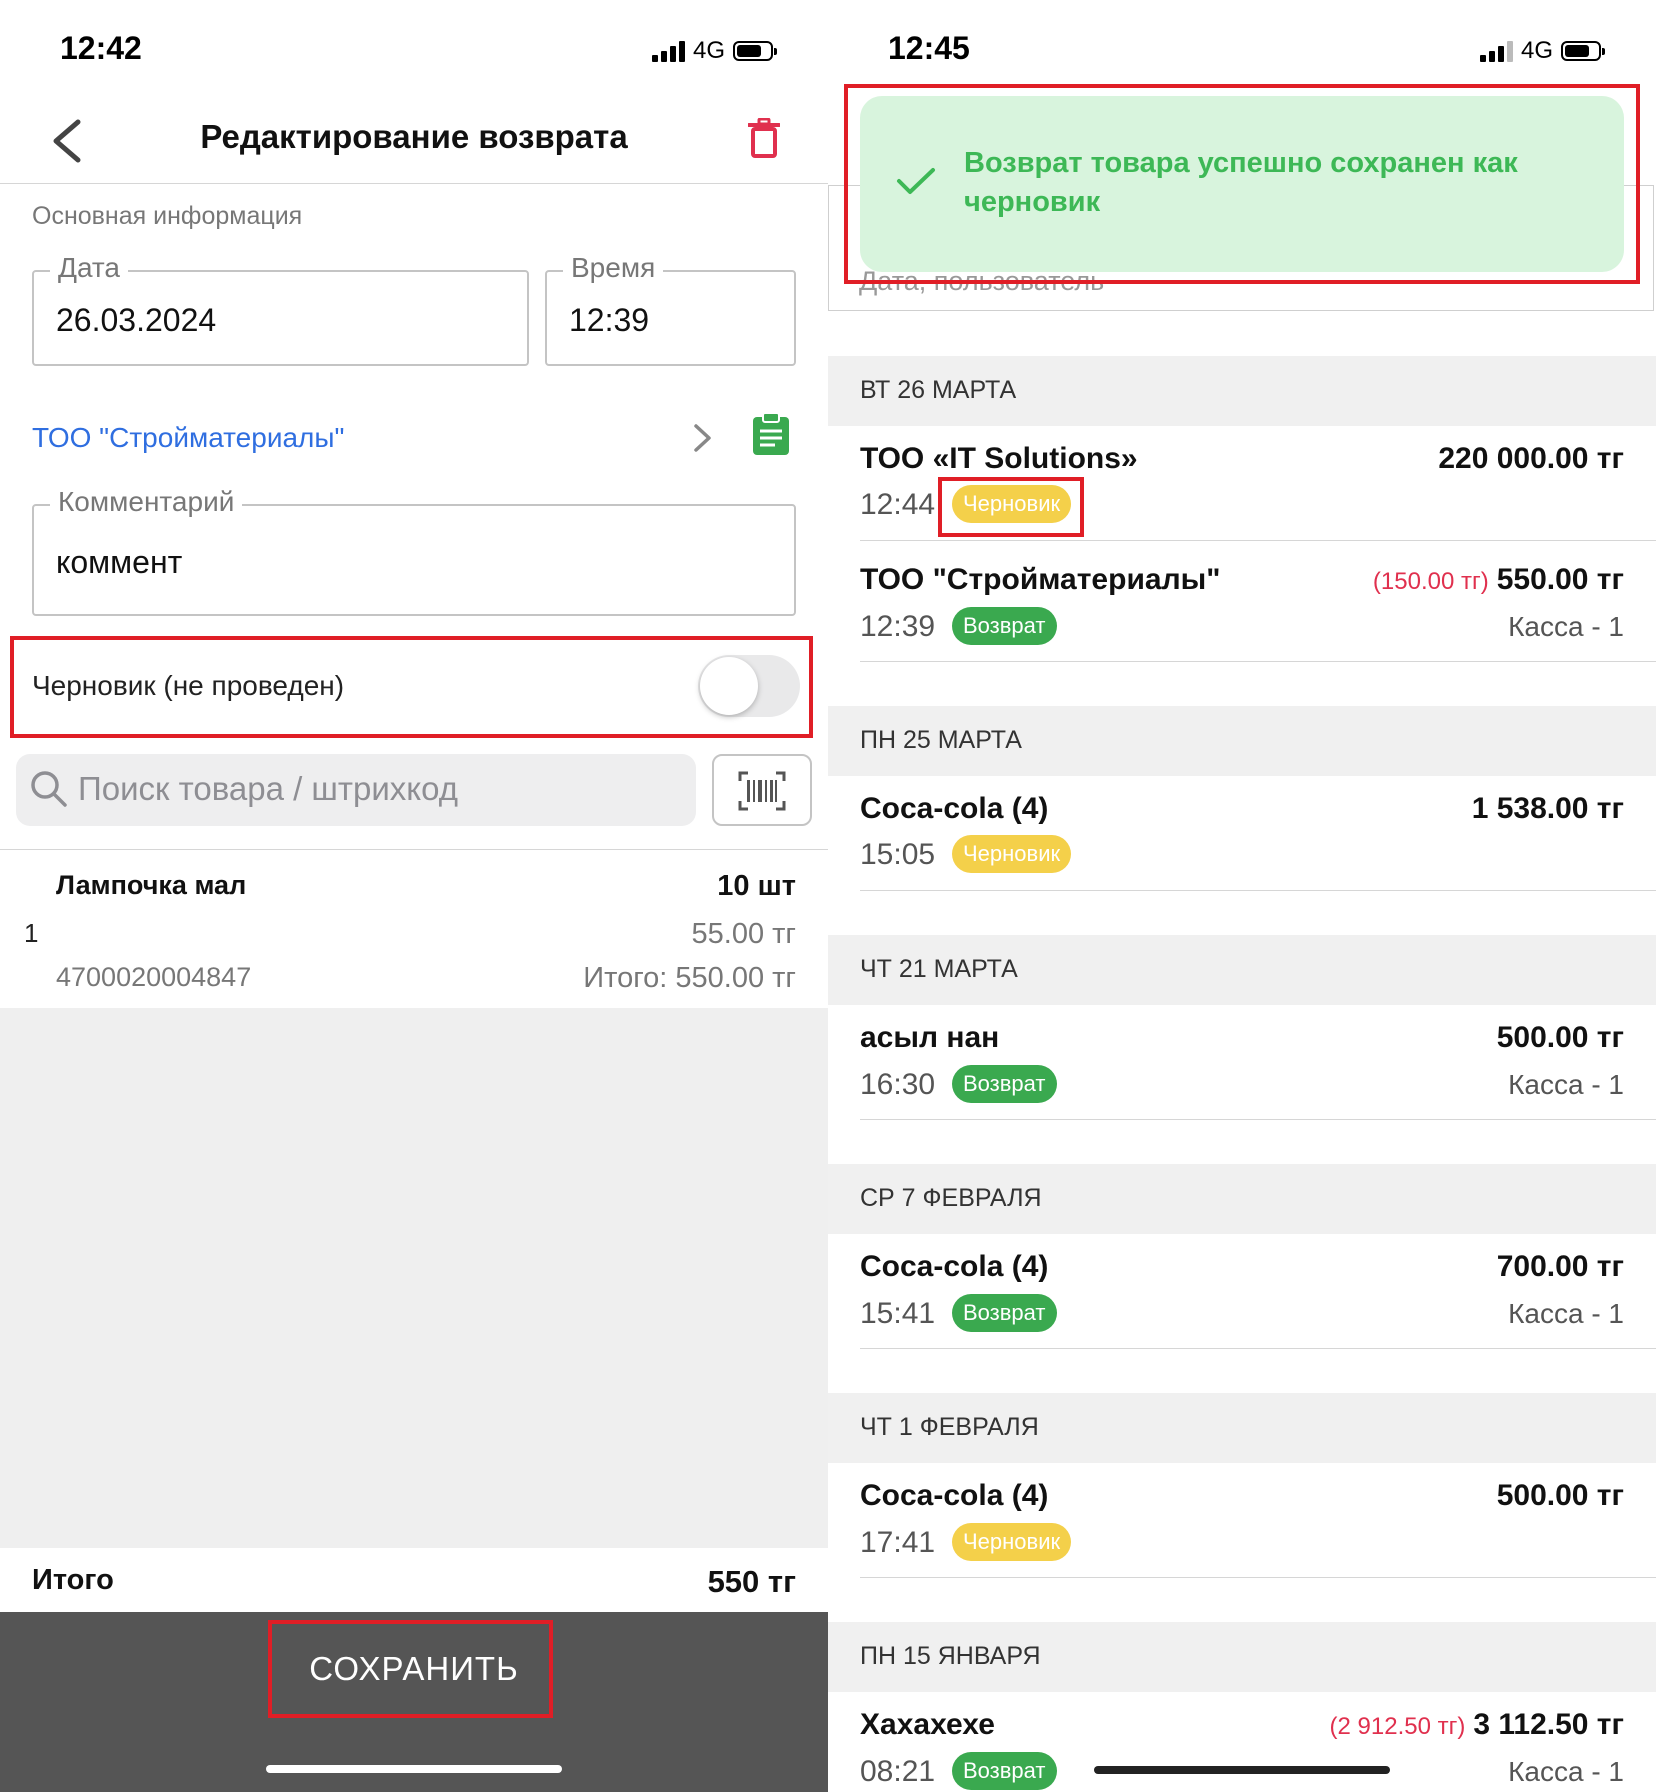 This screenshot has width=1656, height=1792. I want to click on product-index: 1, so click(31, 933).